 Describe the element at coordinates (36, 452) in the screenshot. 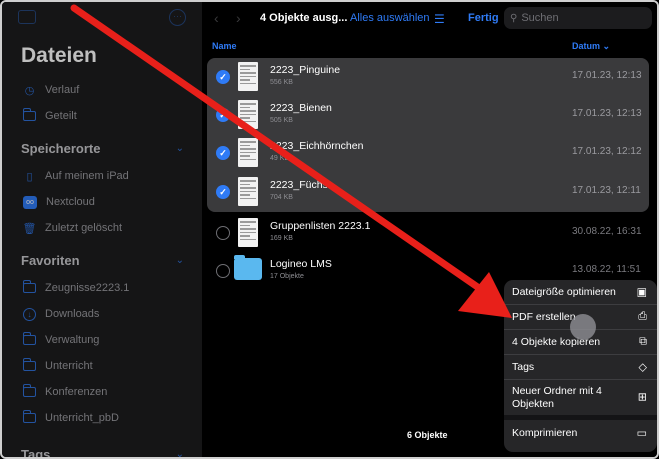

I see `section-label: Tags` at that location.